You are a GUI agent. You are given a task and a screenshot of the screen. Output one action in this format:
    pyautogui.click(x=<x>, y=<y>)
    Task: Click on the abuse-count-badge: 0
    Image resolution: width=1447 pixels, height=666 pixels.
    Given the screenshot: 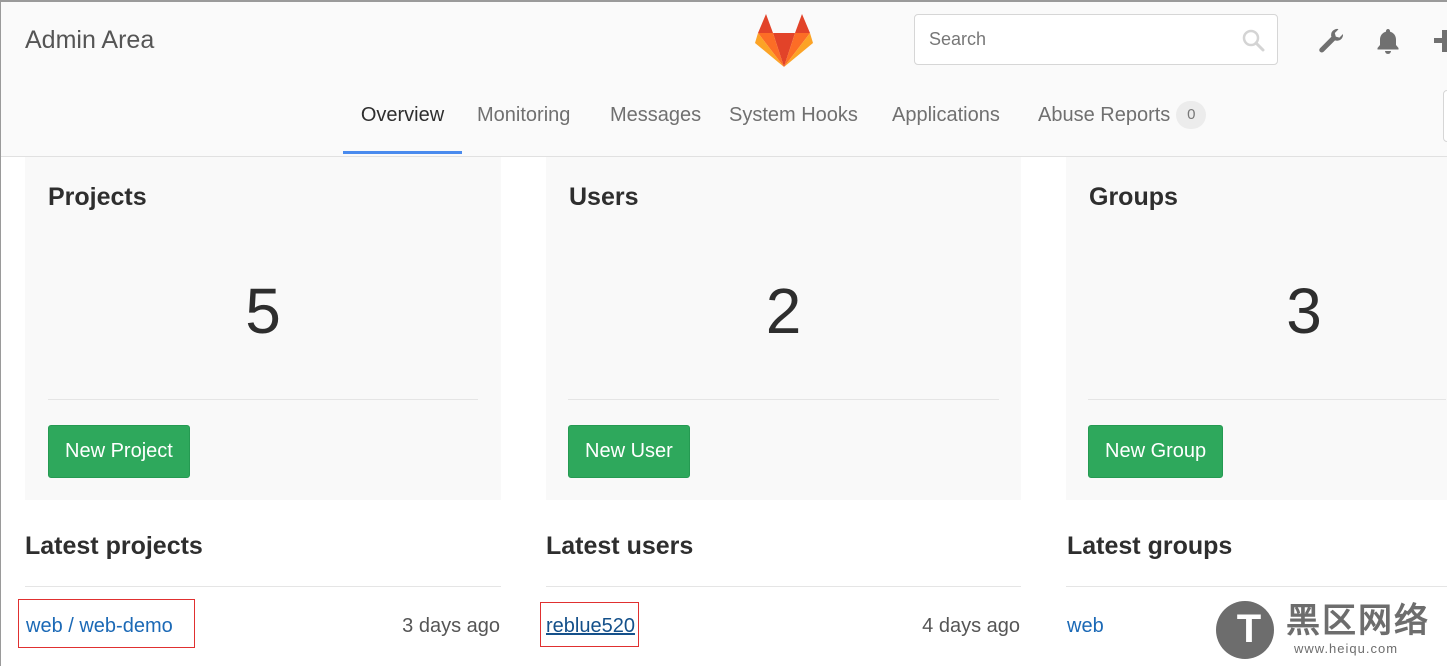 What is the action you would take?
    pyautogui.click(x=1191, y=115)
    